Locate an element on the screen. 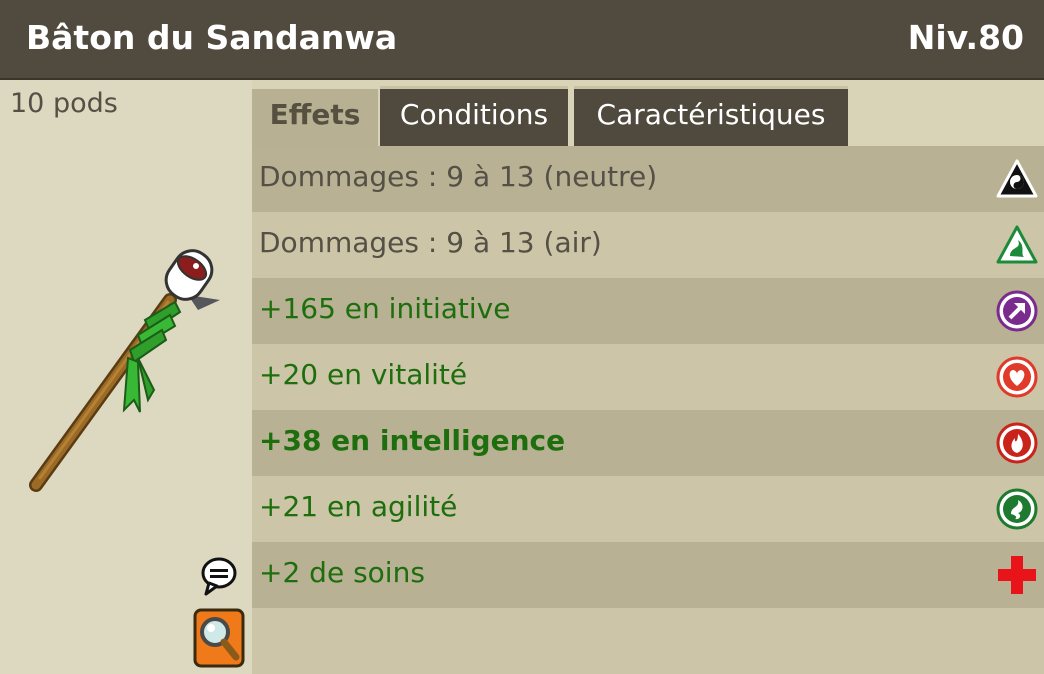  effect-text: Dommages : 9 à 13 (neutre) is located at coordinates (458, 176).